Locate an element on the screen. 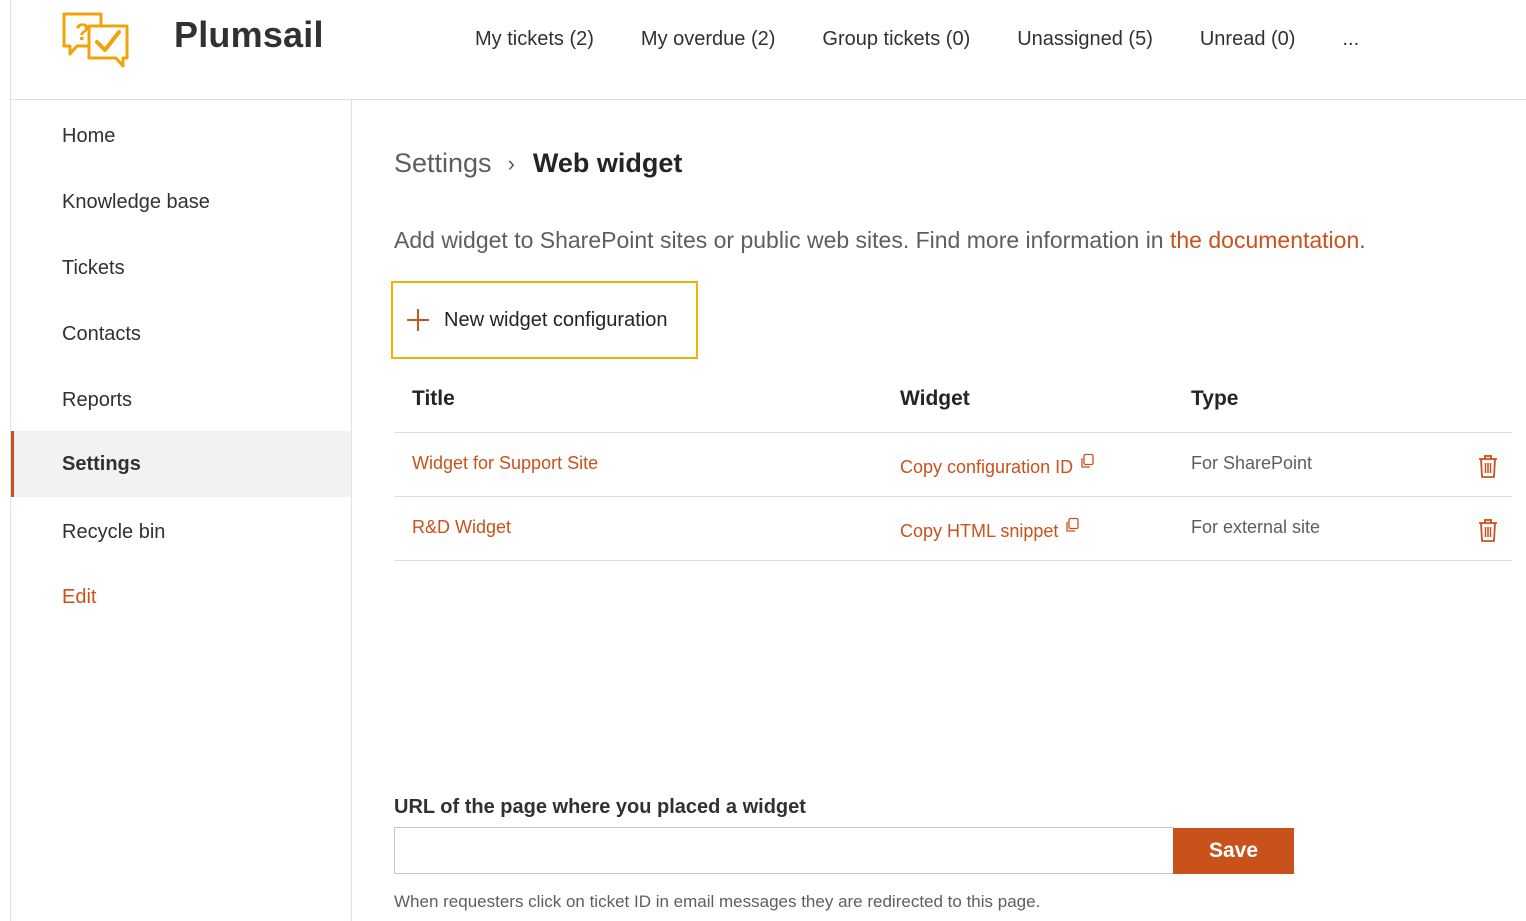 This screenshot has width=1526, height=921. copy-link-label: Copy configuration ID is located at coordinates (987, 467).